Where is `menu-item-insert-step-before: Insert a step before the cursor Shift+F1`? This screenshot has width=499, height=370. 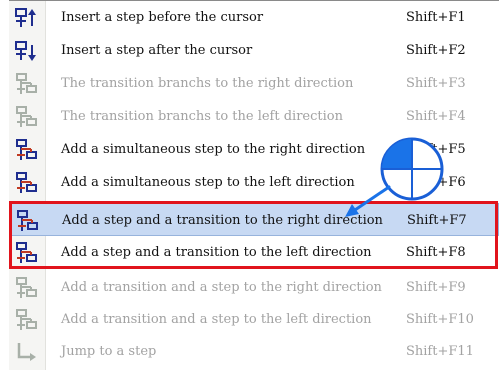
menu-item-insert-step-before: Insert a step before the cursor Shift+F1 is located at coordinates (254, 17).